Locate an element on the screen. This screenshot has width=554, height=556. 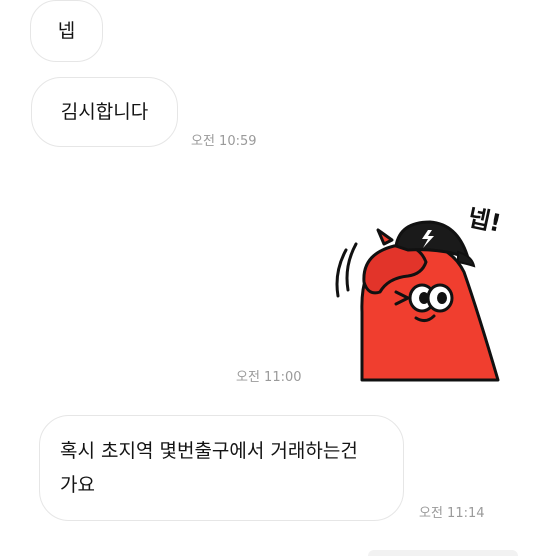
received-message-bubble: 김시합니다 is located at coordinates (104, 112).